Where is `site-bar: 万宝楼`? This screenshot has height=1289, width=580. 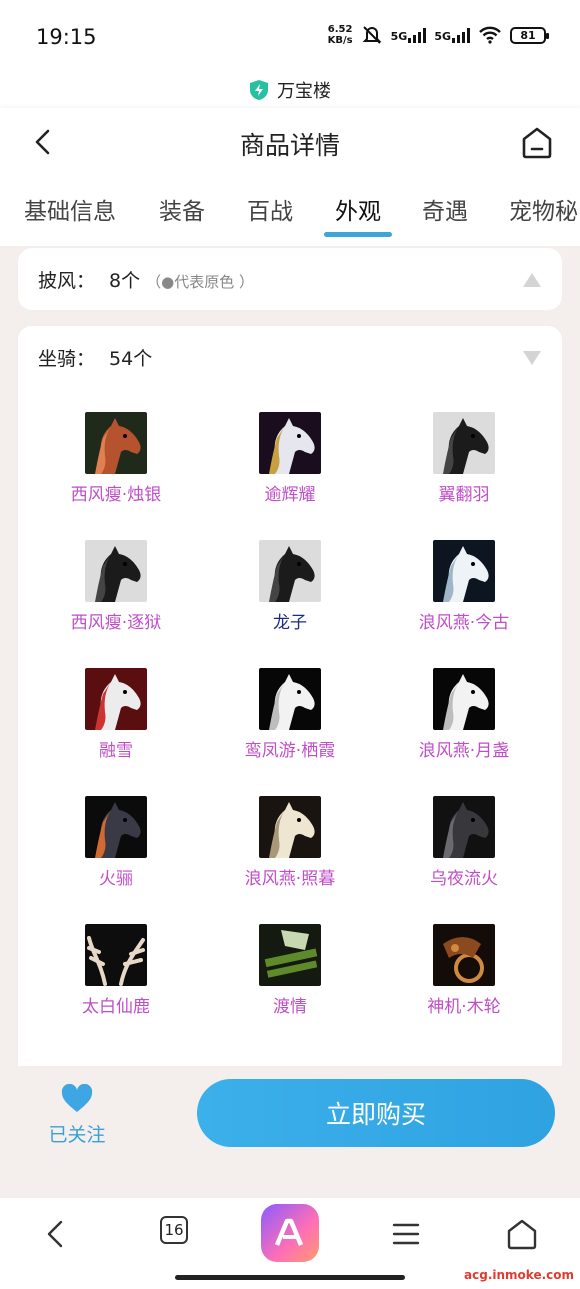 site-bar: 万宝楼 is located at coordinates (290, 90).